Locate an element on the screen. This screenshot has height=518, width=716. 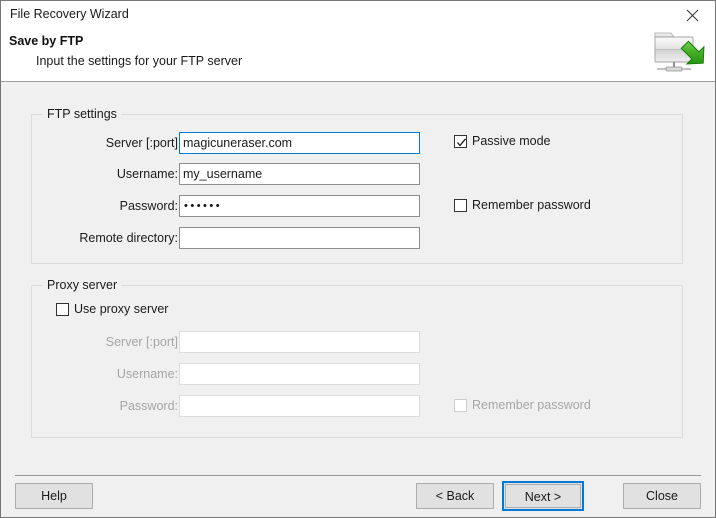
ftp-remote-directory-input is located at coordinates (299, 238).